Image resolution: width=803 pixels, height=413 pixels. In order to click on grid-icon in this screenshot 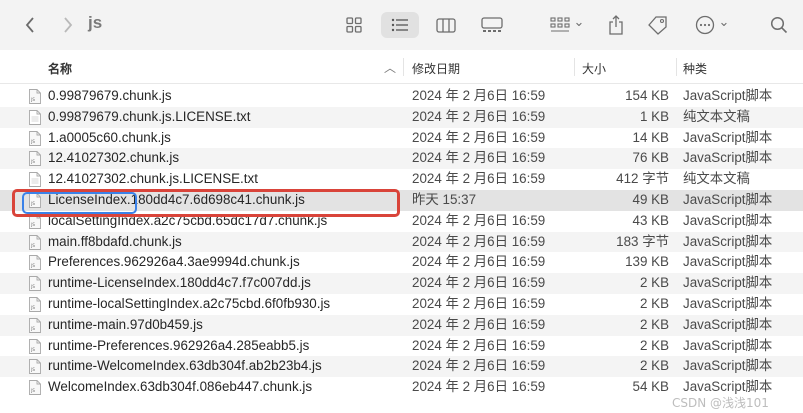, I will do `click(354, 25)`.